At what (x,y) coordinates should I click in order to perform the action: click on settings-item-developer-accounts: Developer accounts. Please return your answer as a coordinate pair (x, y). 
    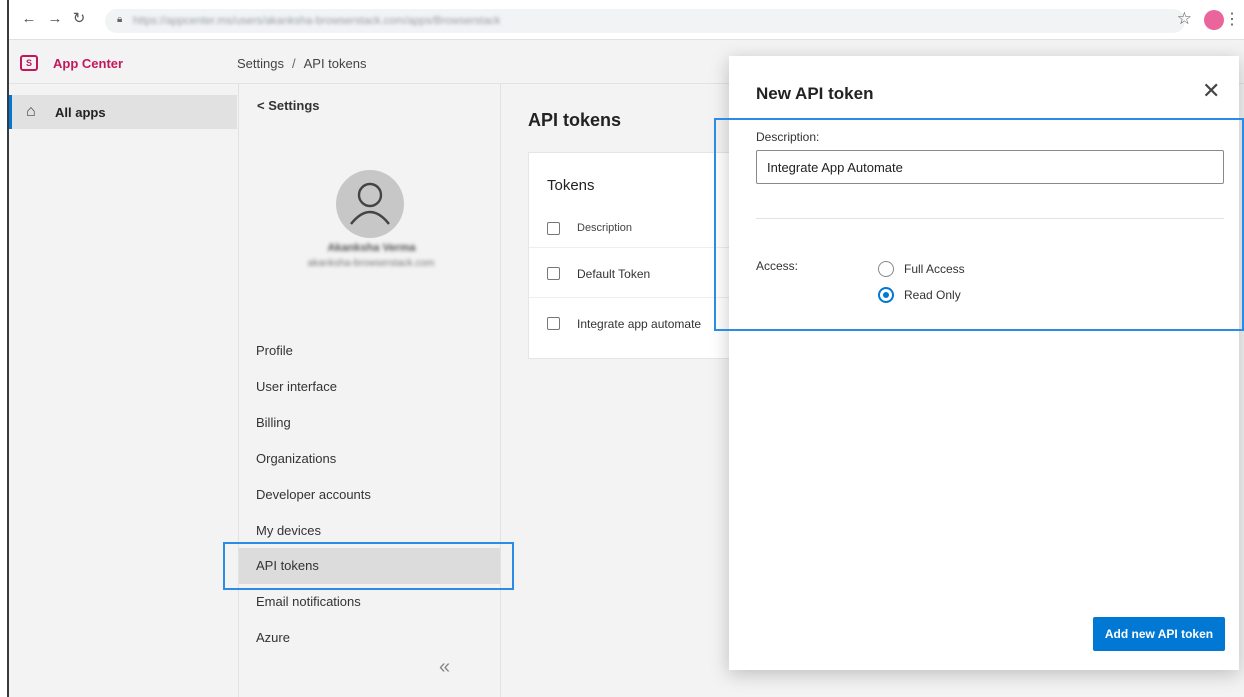
    Looking at the image, I should click on (369, 495).